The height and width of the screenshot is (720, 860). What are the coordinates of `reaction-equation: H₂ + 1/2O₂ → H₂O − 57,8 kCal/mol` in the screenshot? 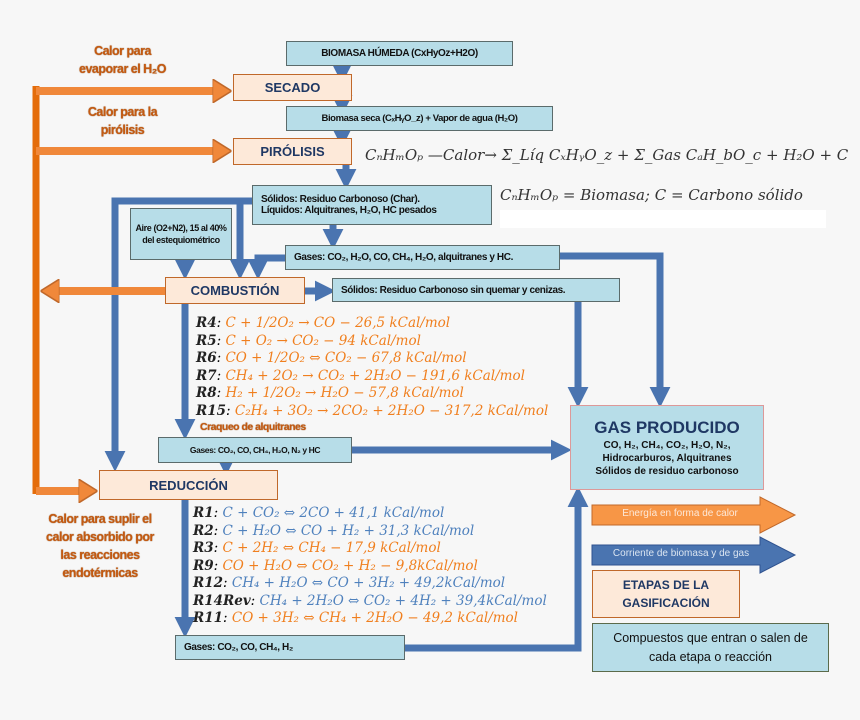 It's located at (344, 393).